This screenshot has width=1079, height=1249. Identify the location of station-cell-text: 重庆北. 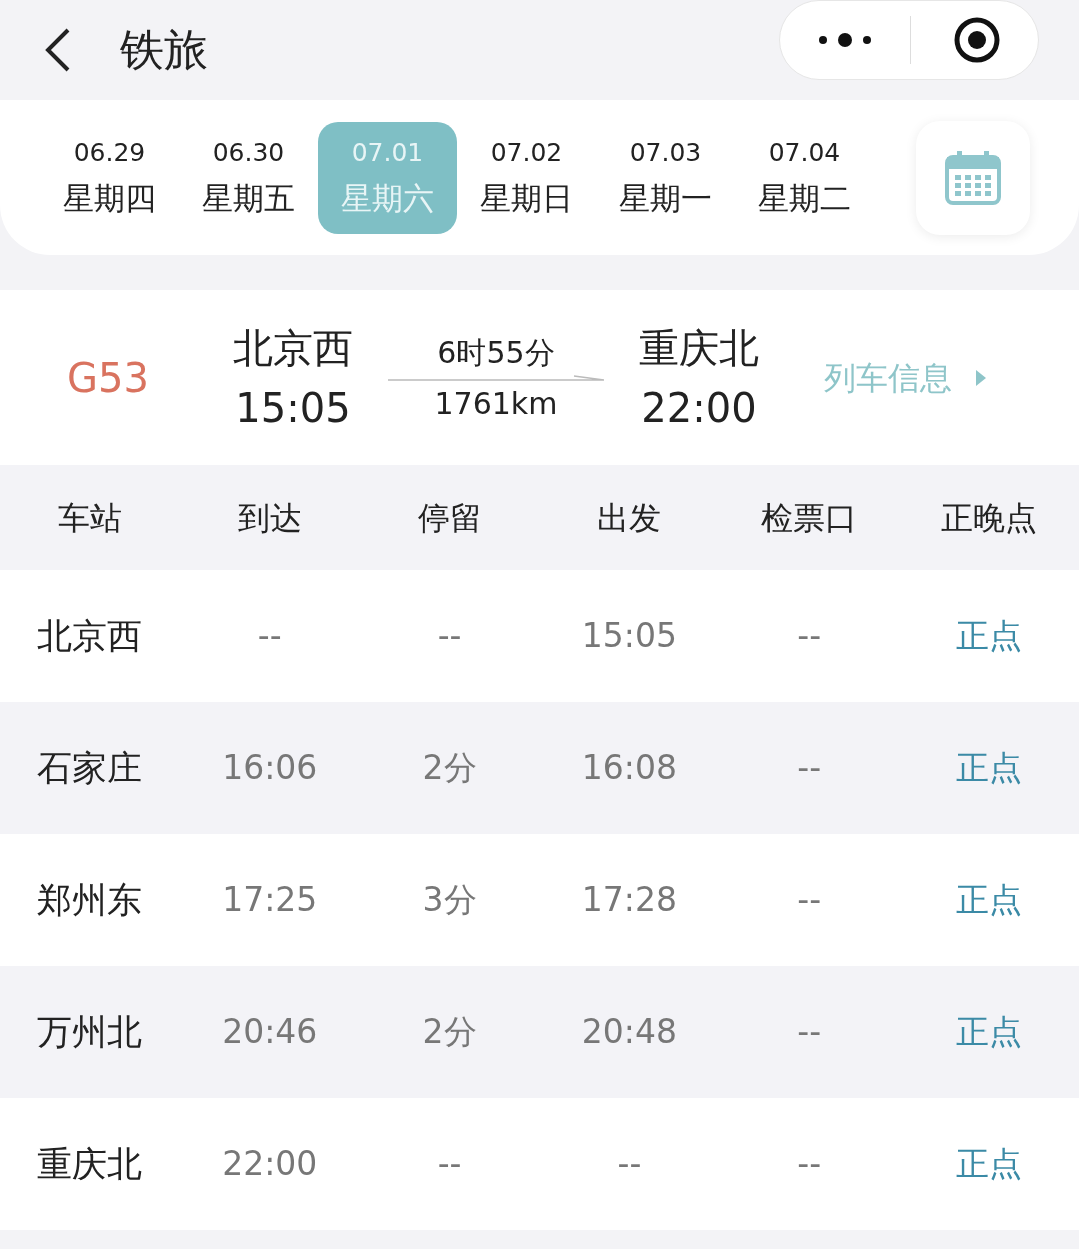
(90, 1164).